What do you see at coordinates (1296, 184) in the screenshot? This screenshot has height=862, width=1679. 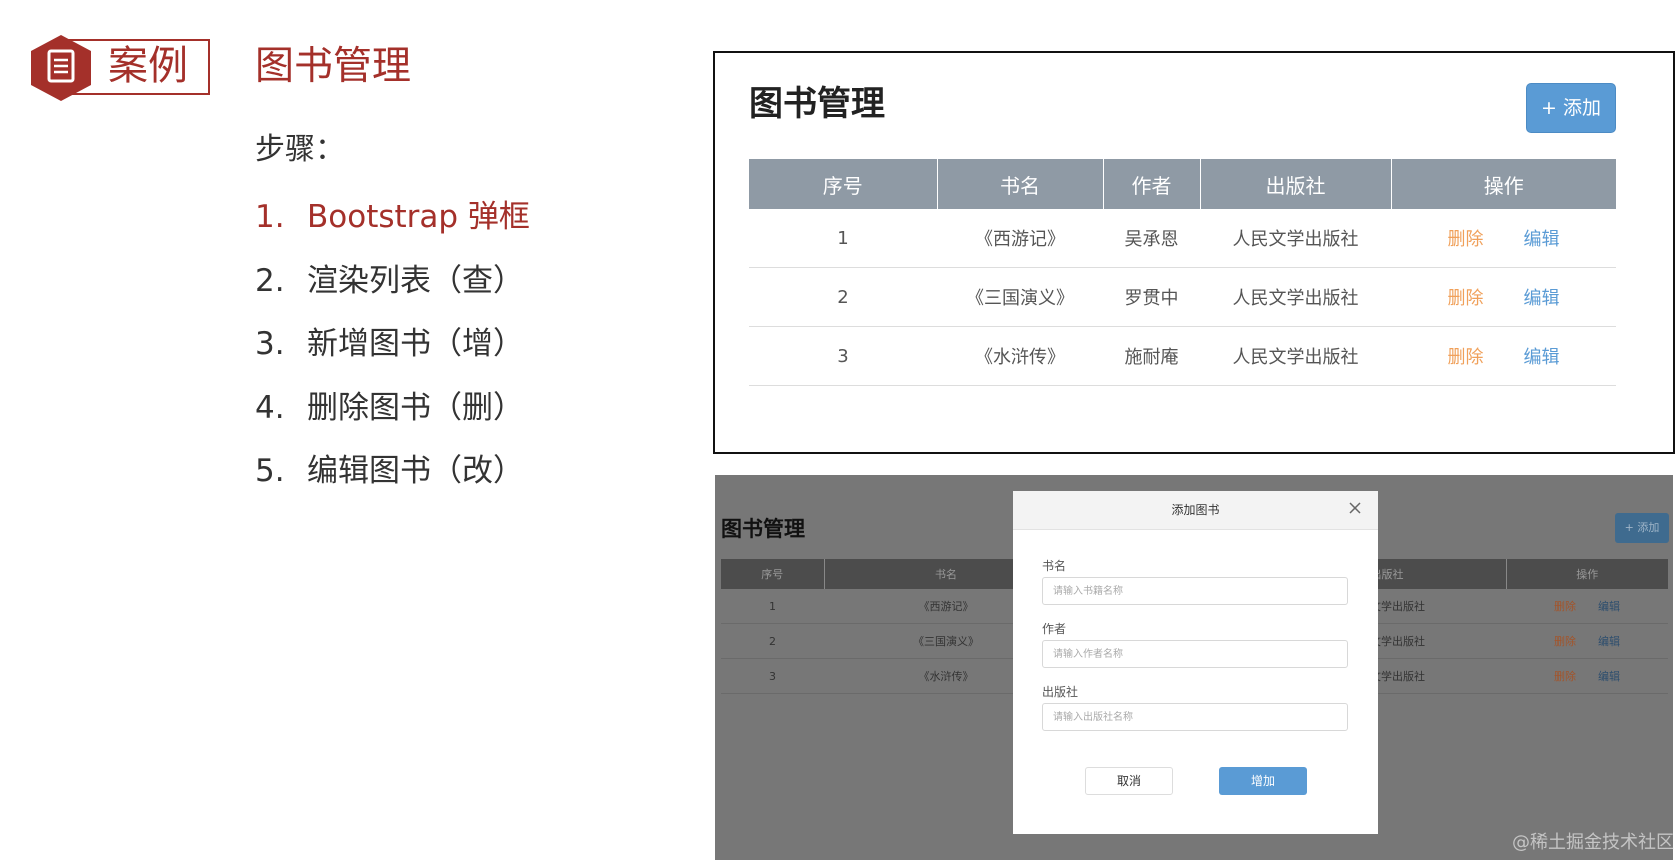 I see `column-header-publisher: 出版社` at bounding box center [1296, 184].